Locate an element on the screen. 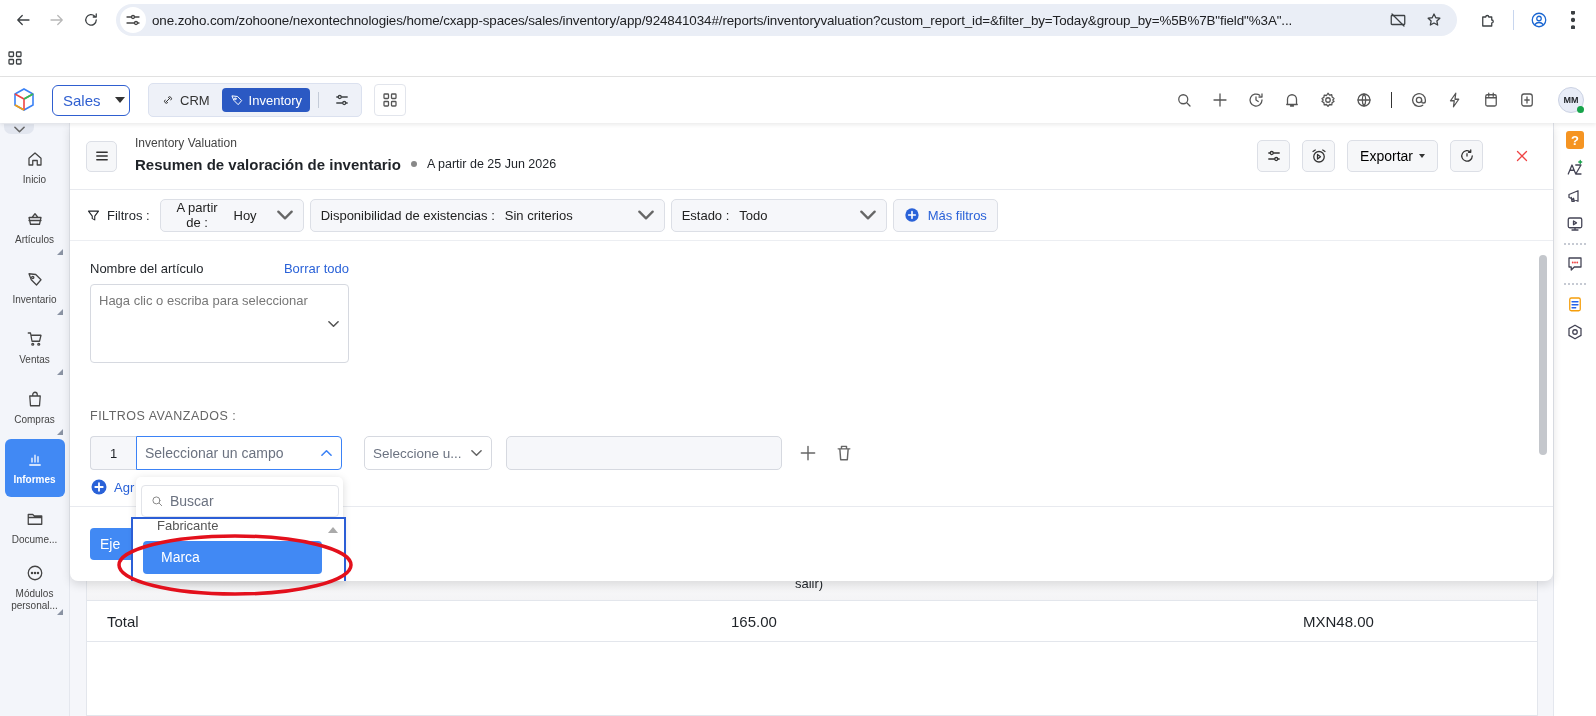 Image resolution: width=1596 pixels, height=716 pixels. search-field: Buscar is located at coordinates (240, 501).